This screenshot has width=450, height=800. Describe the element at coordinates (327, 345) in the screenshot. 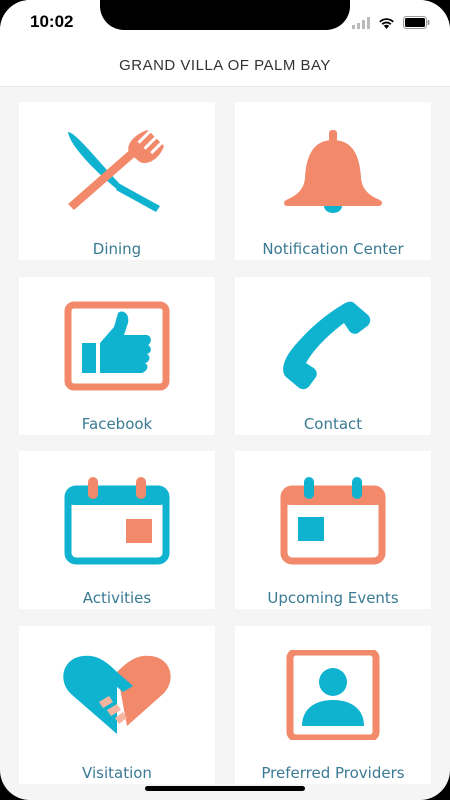

I see `phone-icon` at that location.